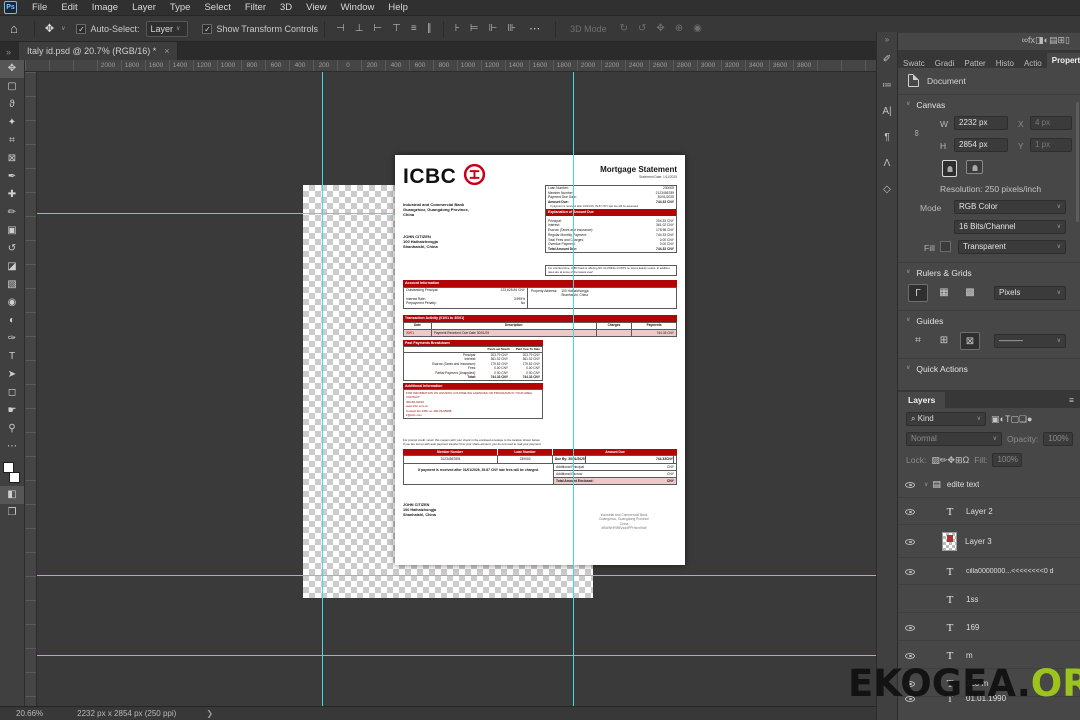 This screenshot has height=720, width=1080. What do you see at coordinates (14, 477) in the screenshot?
I see `background-color-swatch` at bounding box center [14, 477].